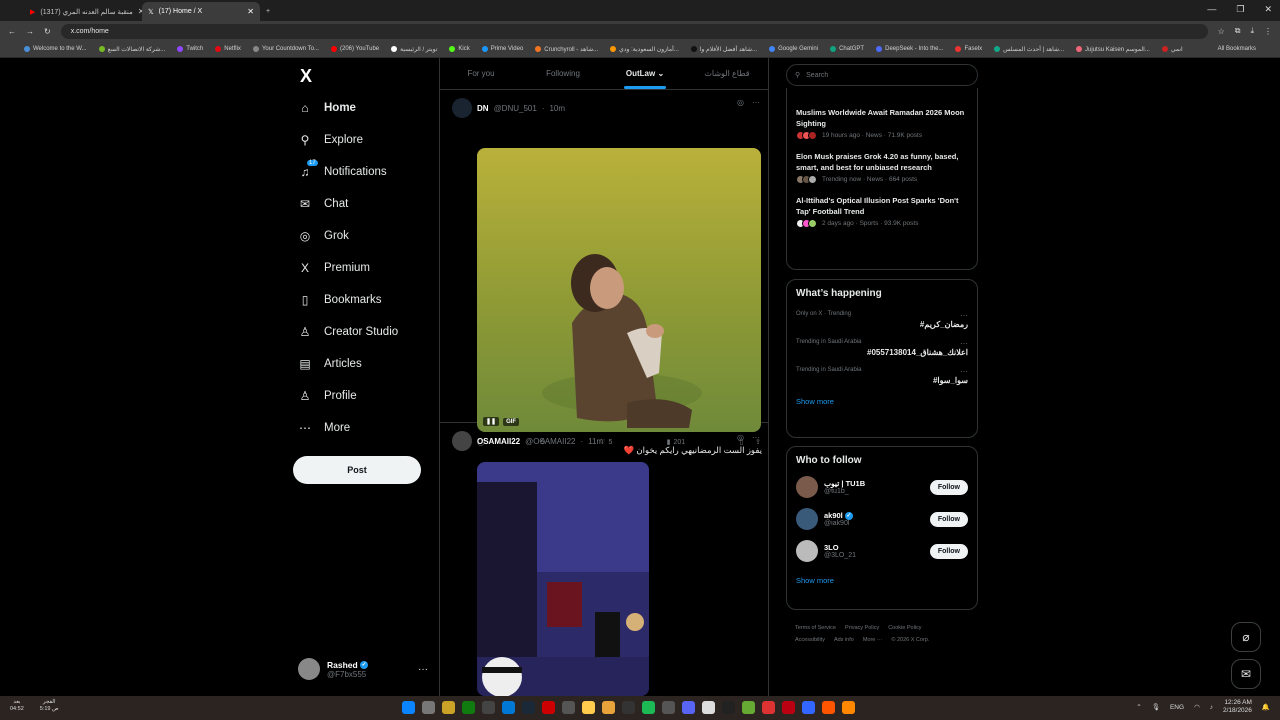 Image resolution: width=1280 pixels, height=720 pixels. I want to click on discord-icon, so click(688, 707).